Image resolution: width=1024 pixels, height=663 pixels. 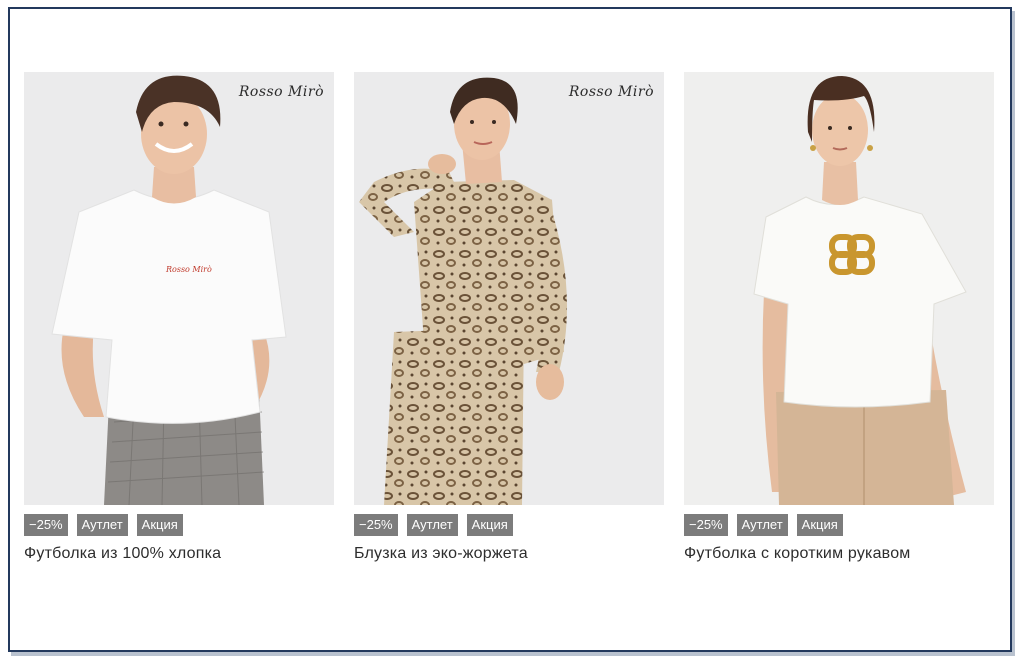 What do you see at coordinates (839, 554) in the screenshot?
I see `product-title: Футболка с коротким рукавом` at bounding box center [839, 554].